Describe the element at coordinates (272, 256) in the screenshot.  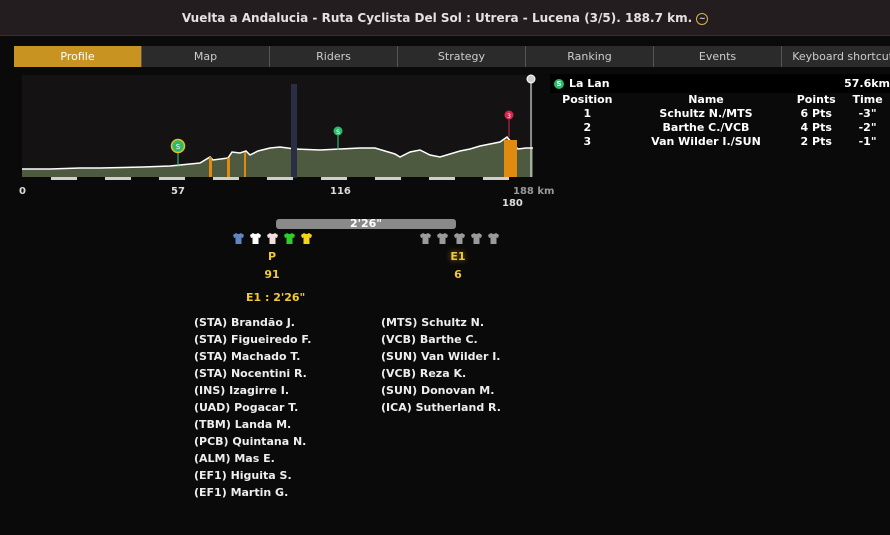
I see `peloton-label: P` at that location.